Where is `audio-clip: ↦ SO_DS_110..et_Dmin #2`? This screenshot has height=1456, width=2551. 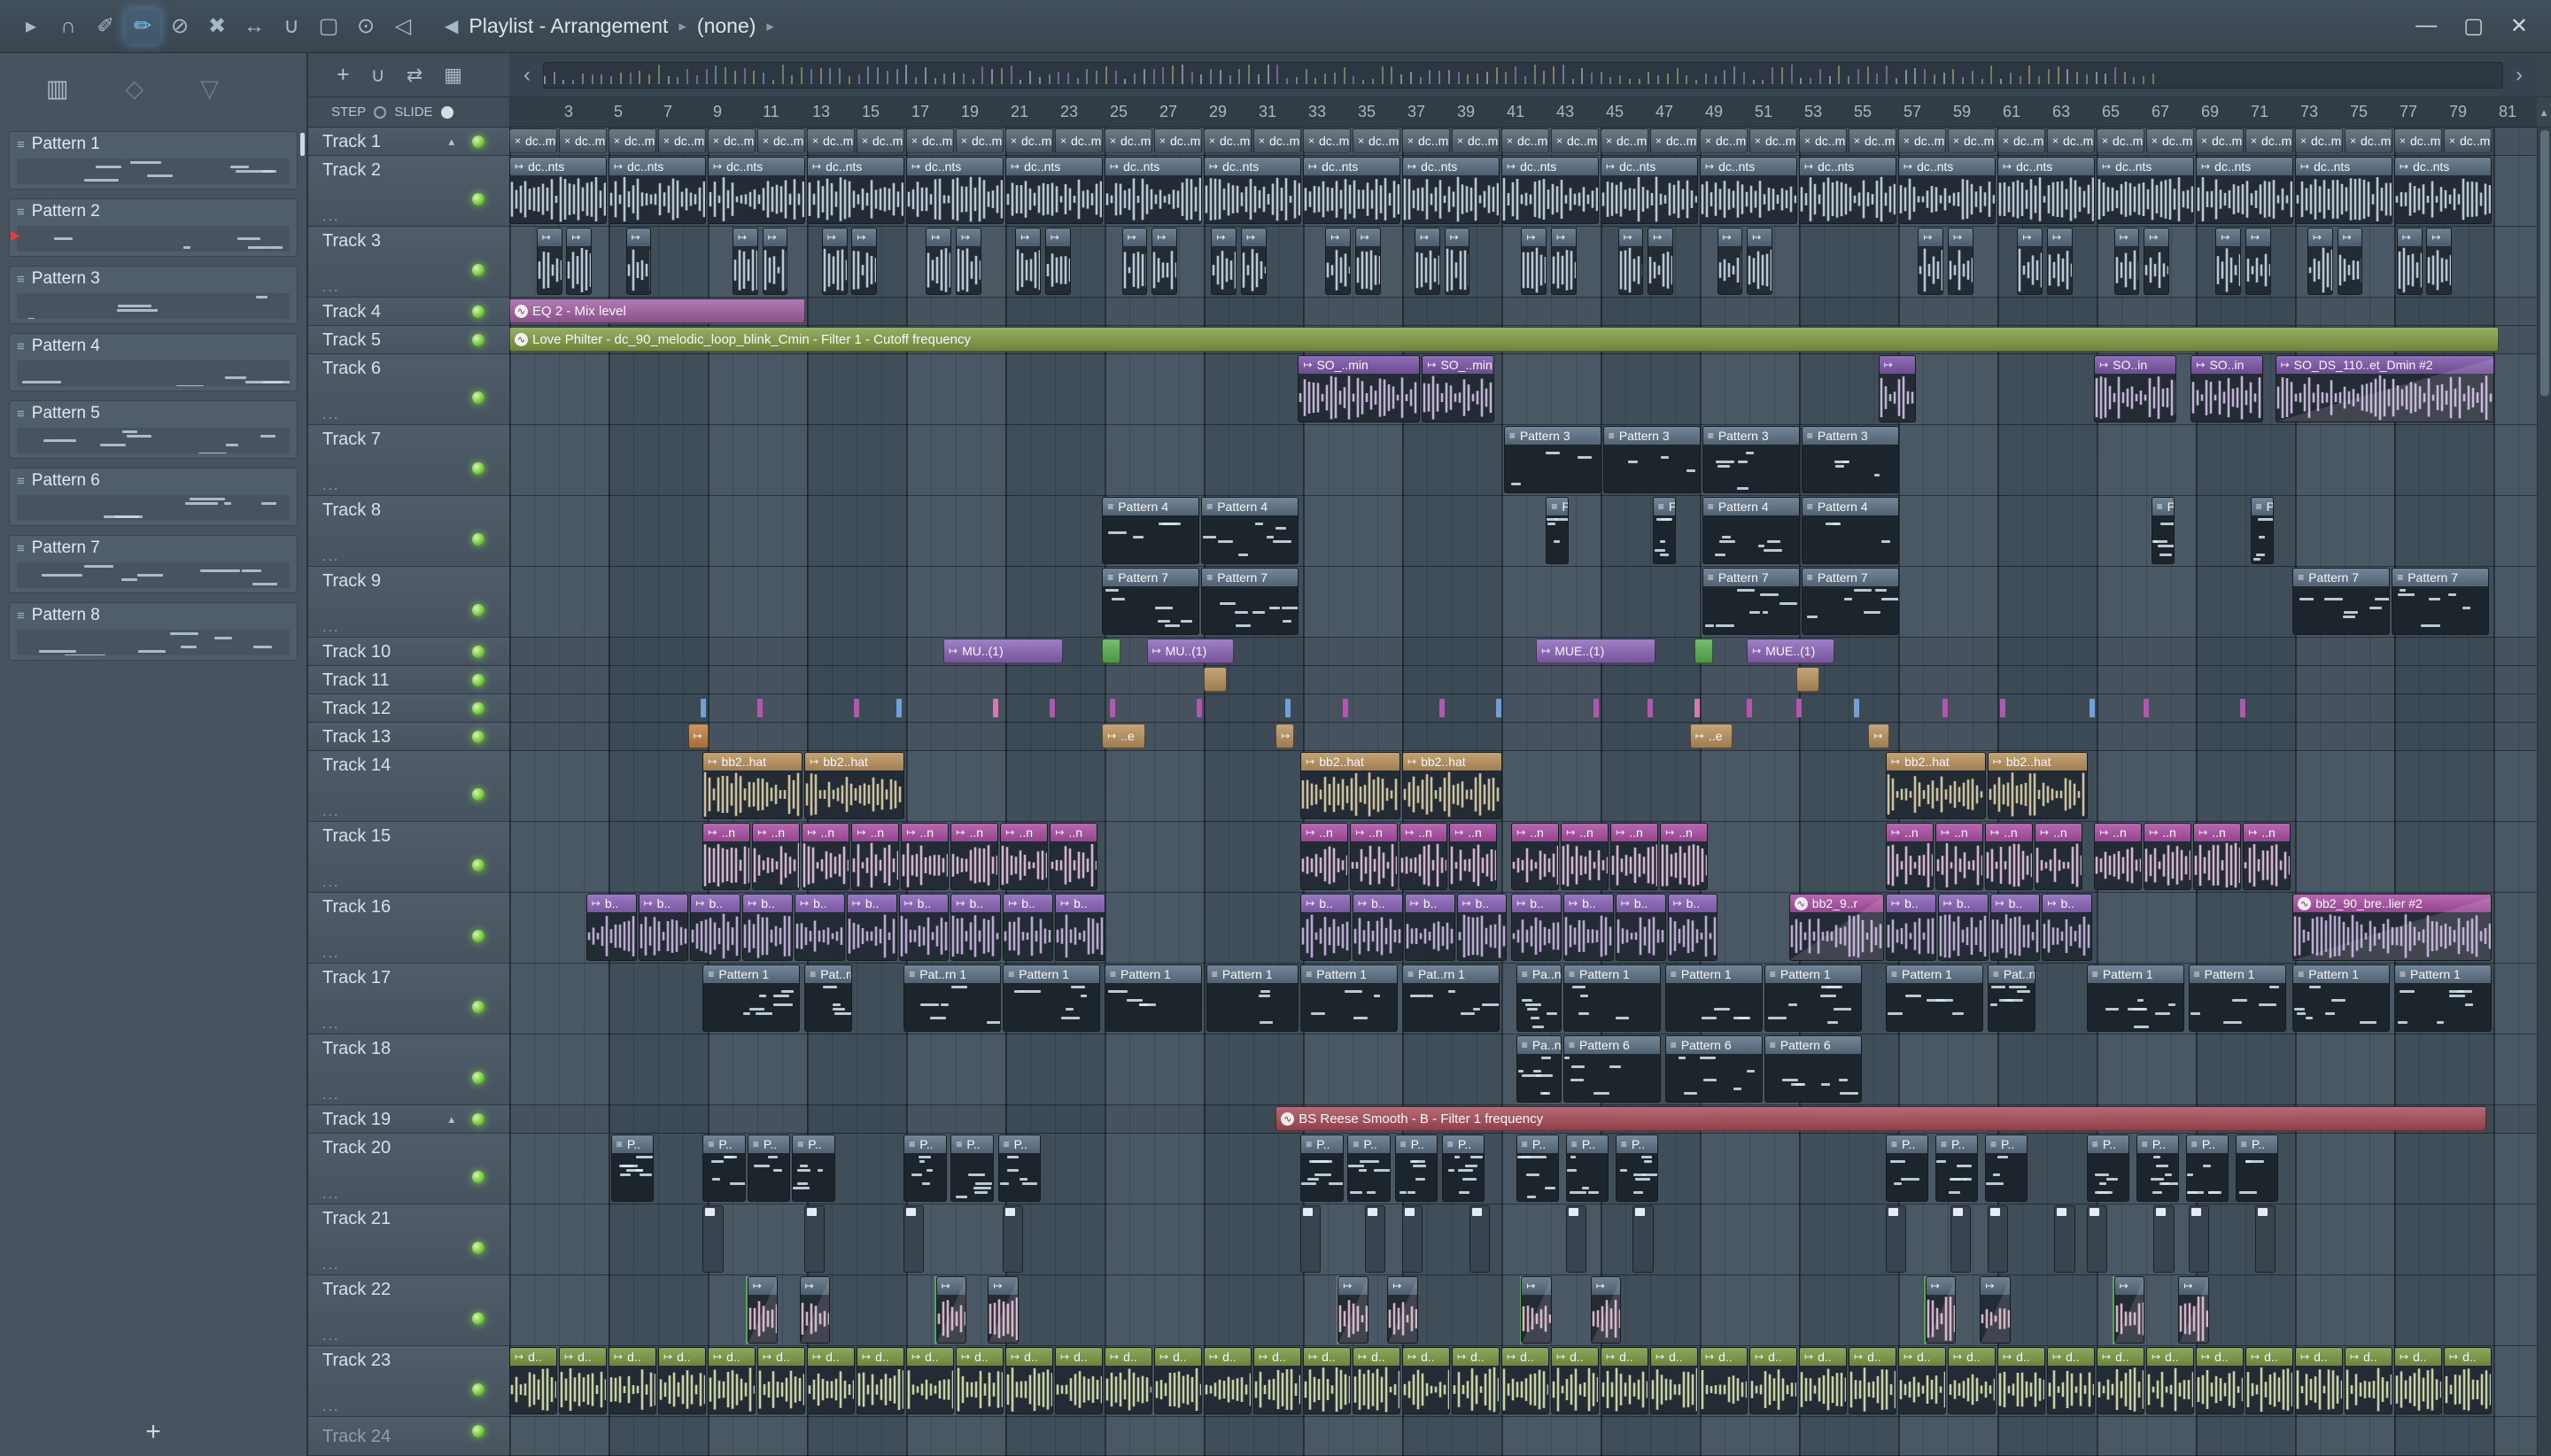 audio-clip: ↦ SO_DS_110..et_Dmin #2 is located at coordinates (2384, 388).